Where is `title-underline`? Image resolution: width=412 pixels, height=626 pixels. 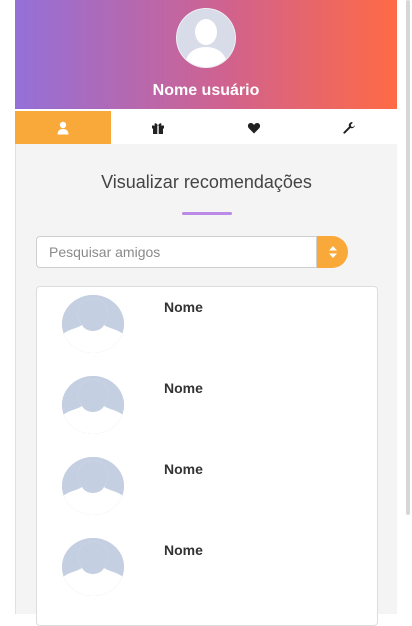 title-underline is located at coordinates (207, 213).